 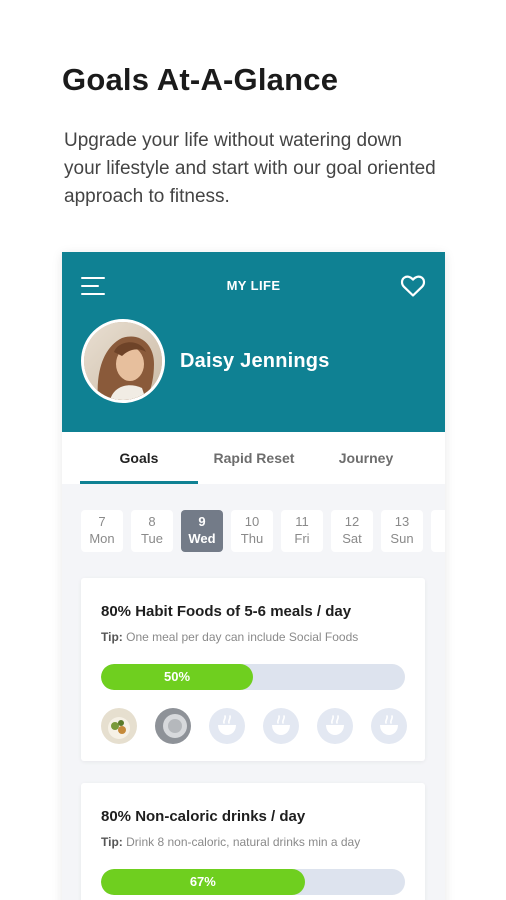 What do you see at coordinates (152, 521) in the screenshot?
I see `day-number: 8` at bounding box center [152, 521].